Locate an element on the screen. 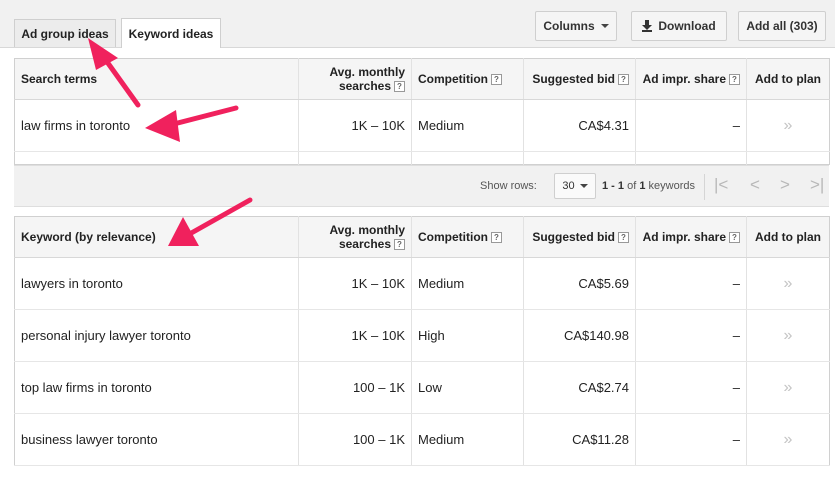 The image size is (835, 489). competition-cell: High is located at coordinates (467, 335).